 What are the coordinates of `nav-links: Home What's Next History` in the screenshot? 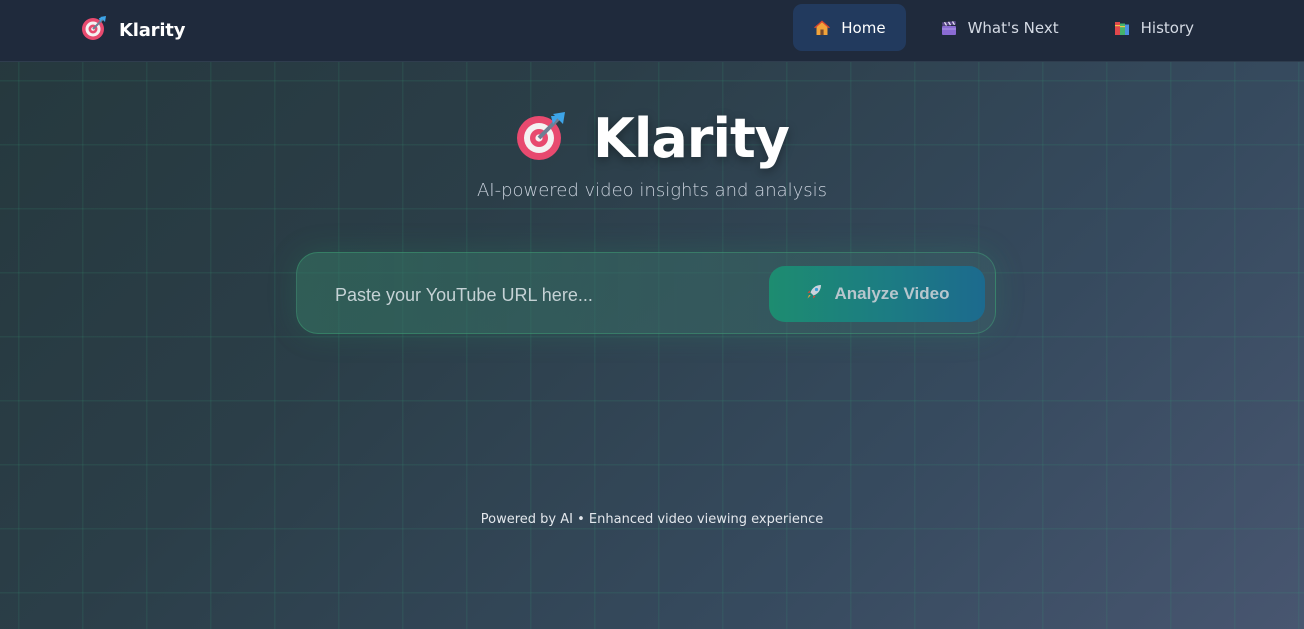 It's located at (1003, 27).